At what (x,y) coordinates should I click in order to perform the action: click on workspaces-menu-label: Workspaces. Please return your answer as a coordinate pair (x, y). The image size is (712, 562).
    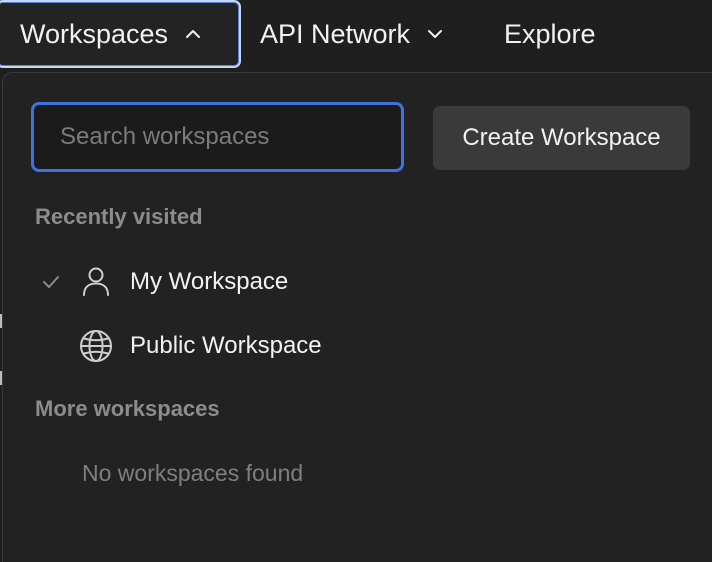
    Looking at the image, I should click on (94, 33).